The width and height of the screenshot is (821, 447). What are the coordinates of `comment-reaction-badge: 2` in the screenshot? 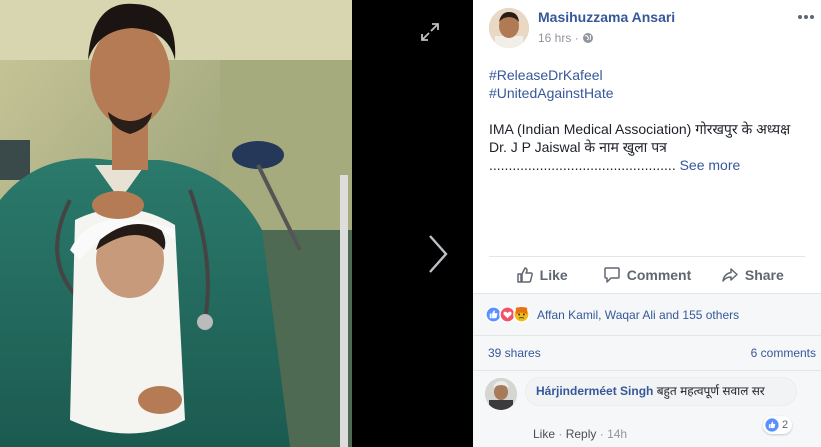 It's located at (778, 425).